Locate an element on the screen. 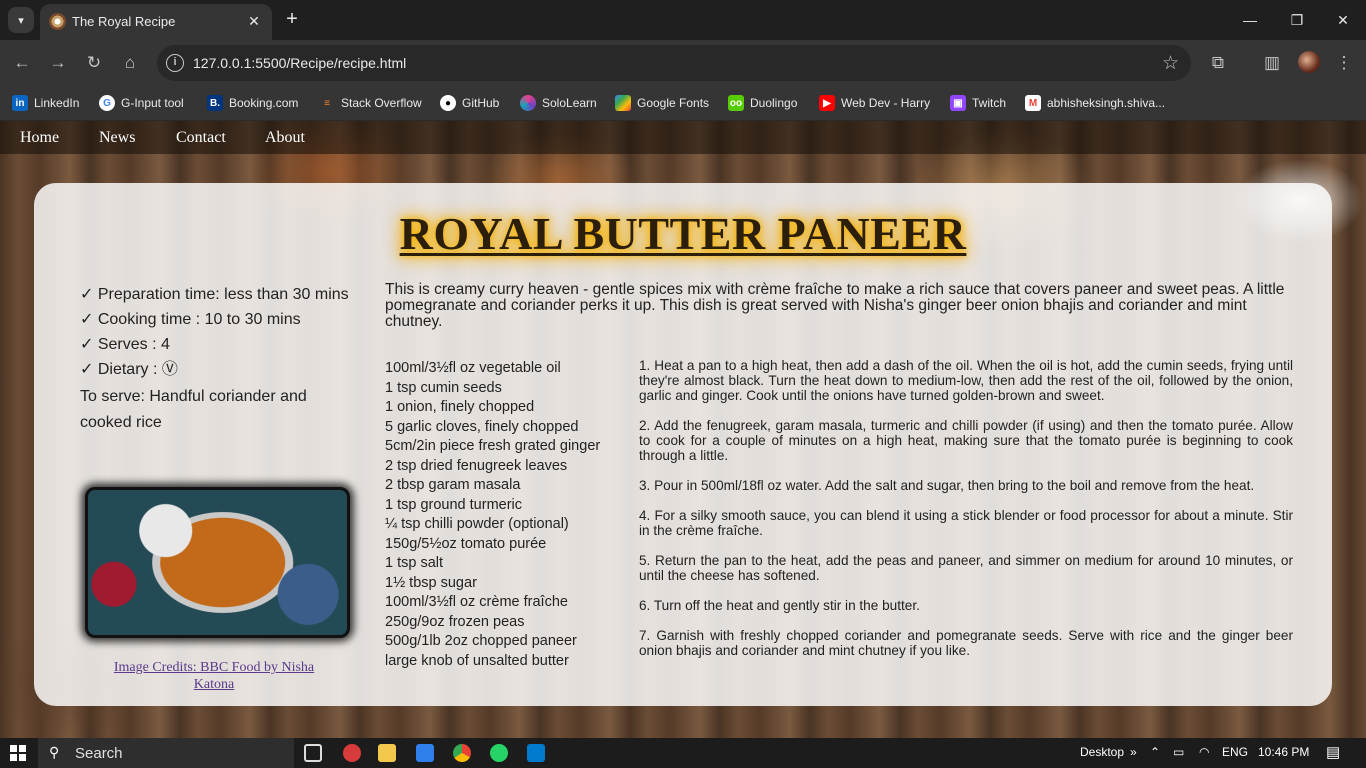  bookmark-label: GitHub is located at coordinates (481, 103).